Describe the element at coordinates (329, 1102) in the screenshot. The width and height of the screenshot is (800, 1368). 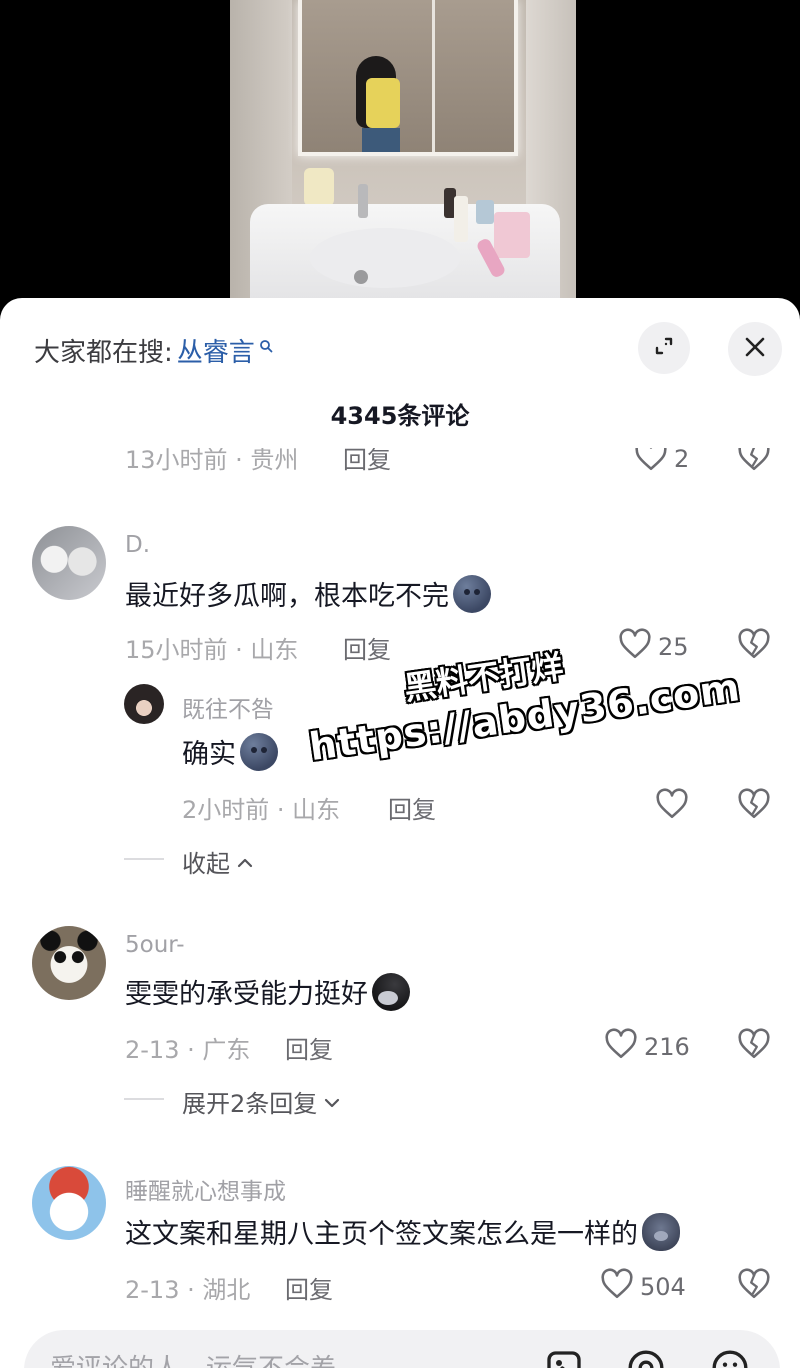
I see `chevron-down-icon` at that location.